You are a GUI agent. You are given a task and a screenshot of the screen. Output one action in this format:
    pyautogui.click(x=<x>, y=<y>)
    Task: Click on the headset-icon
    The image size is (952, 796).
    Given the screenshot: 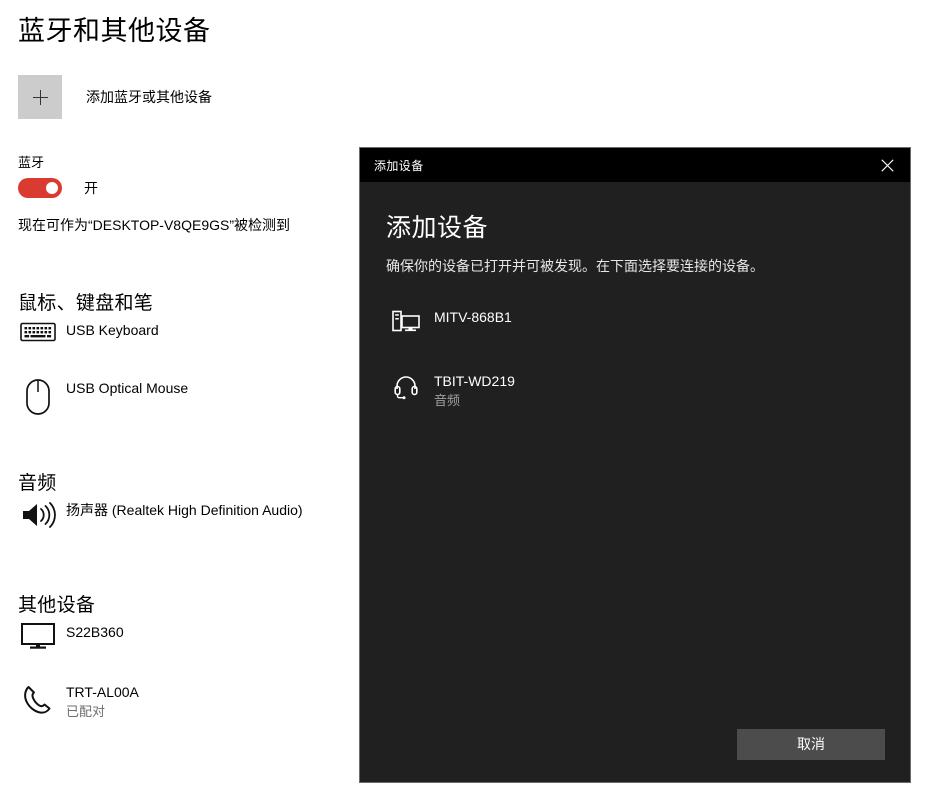 What is the action you would take?
    pyautogui.click(x=406, y=386)
    